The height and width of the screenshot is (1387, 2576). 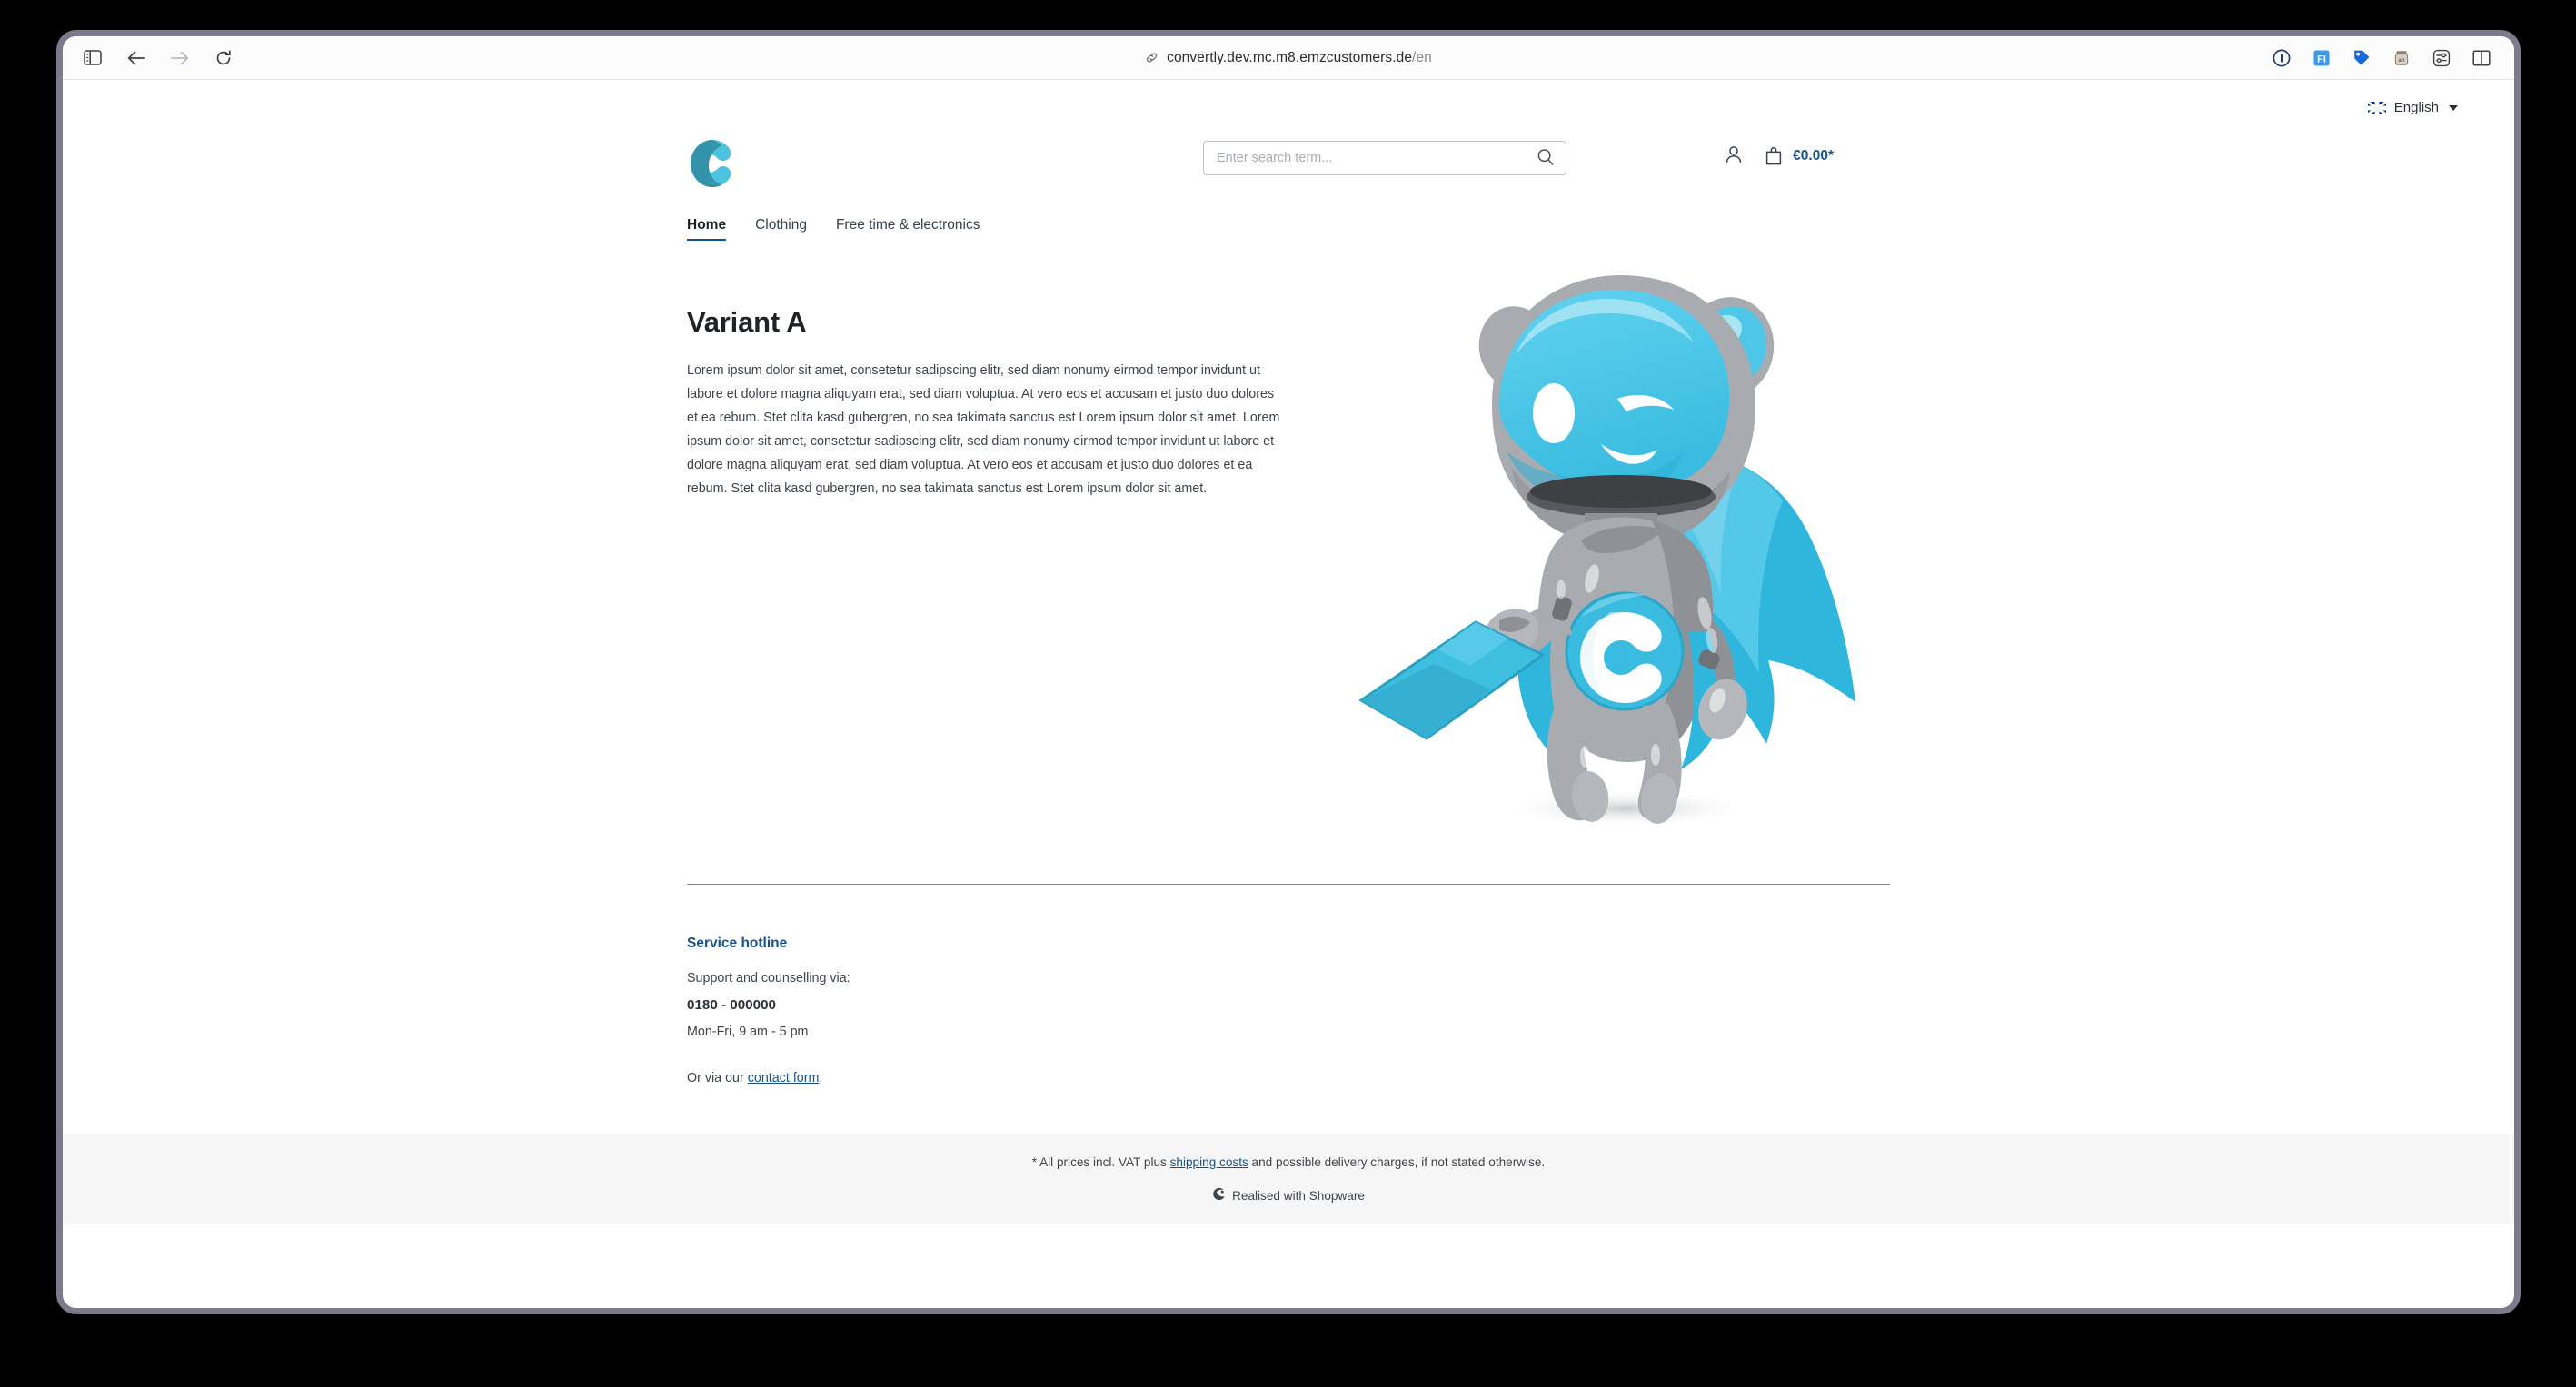 I want to click on forward-arrow-icon, so click(x=180, y=58).